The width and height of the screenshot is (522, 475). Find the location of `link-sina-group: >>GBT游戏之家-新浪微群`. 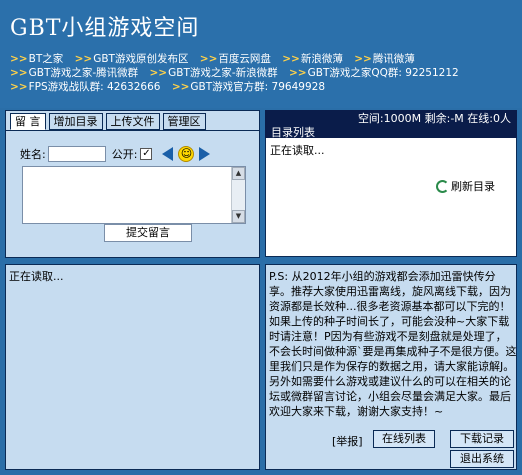

link-sina-group: >>GBT游戏之家-新浪微群 is located at coordinates (214, 73).